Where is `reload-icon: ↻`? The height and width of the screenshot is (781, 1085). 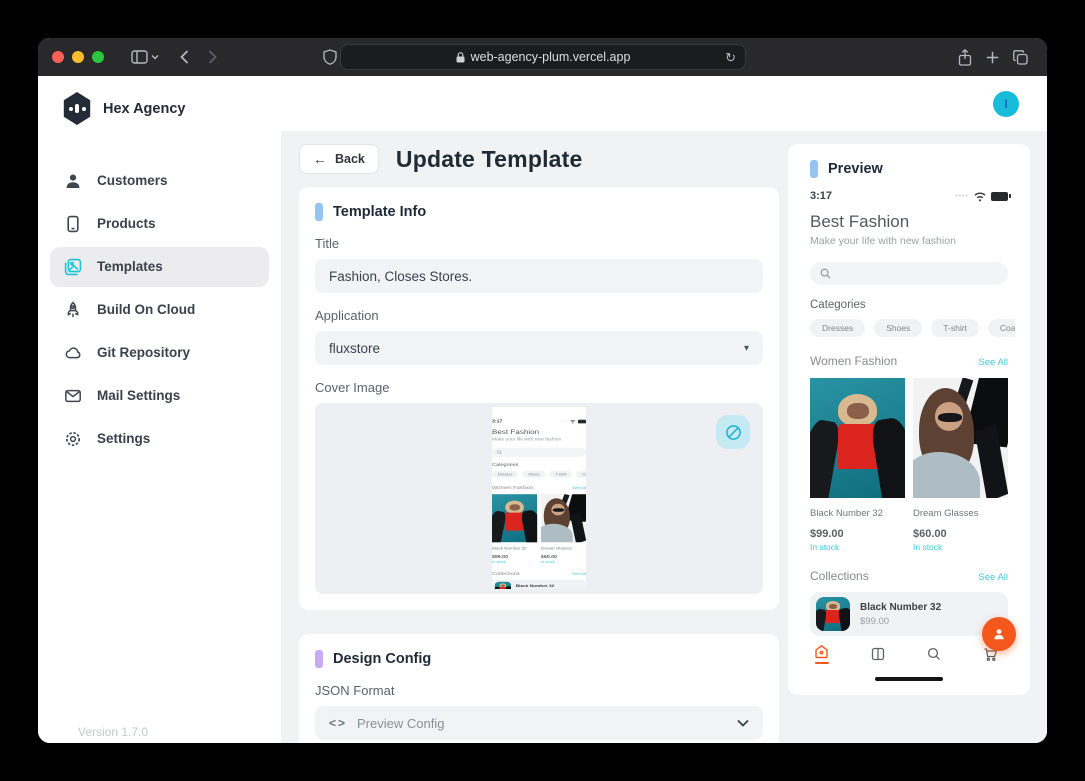
reload-icon: ↻ is located at coordinates (730, 58).